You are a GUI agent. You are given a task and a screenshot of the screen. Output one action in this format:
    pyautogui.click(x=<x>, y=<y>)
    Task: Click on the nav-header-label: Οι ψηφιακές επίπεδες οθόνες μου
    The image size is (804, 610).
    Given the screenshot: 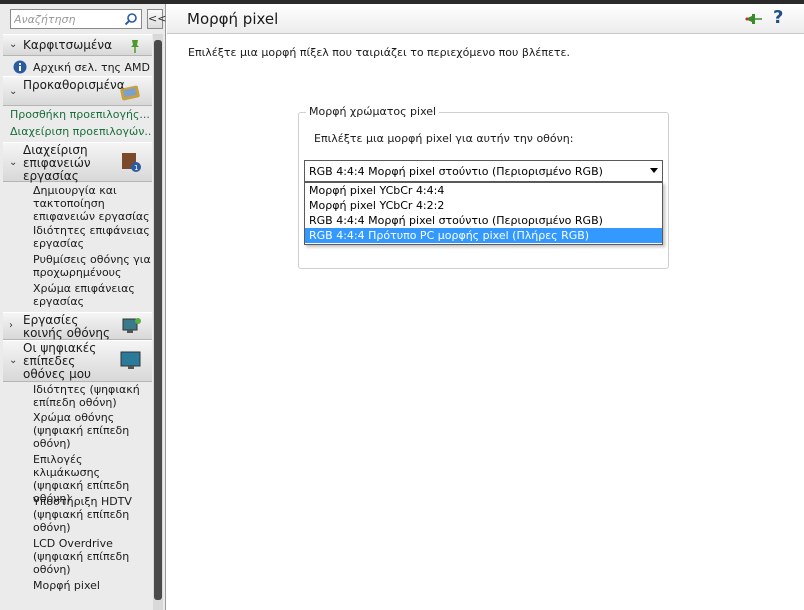 What is the action you would take?
    pyautogui.click(x=60, y=361)
    